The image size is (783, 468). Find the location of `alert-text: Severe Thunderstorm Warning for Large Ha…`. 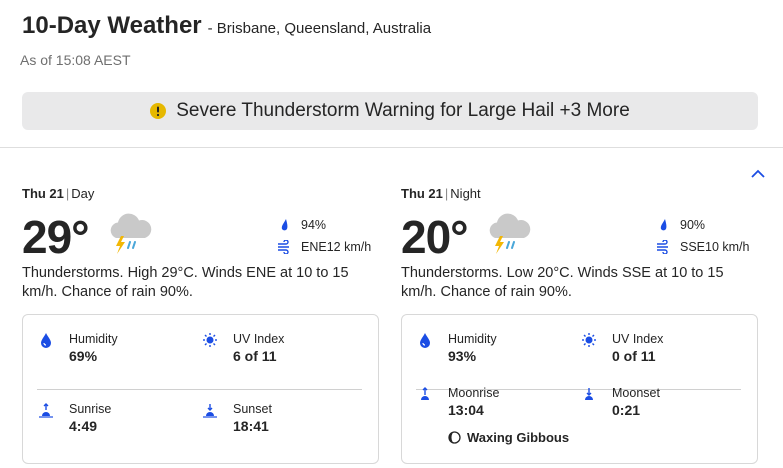

alert-text: Severe Thunderstorm Warning for Large Ha… is located at coordinates (403, 110).